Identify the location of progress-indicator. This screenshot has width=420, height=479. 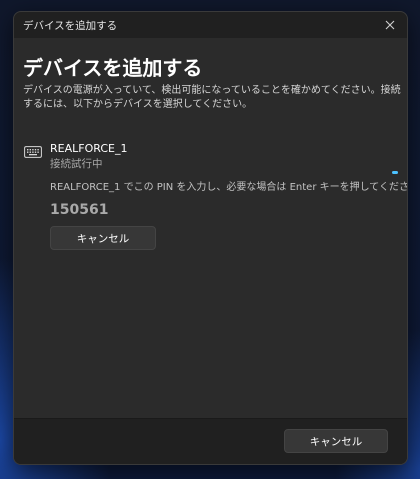
(395, 172).